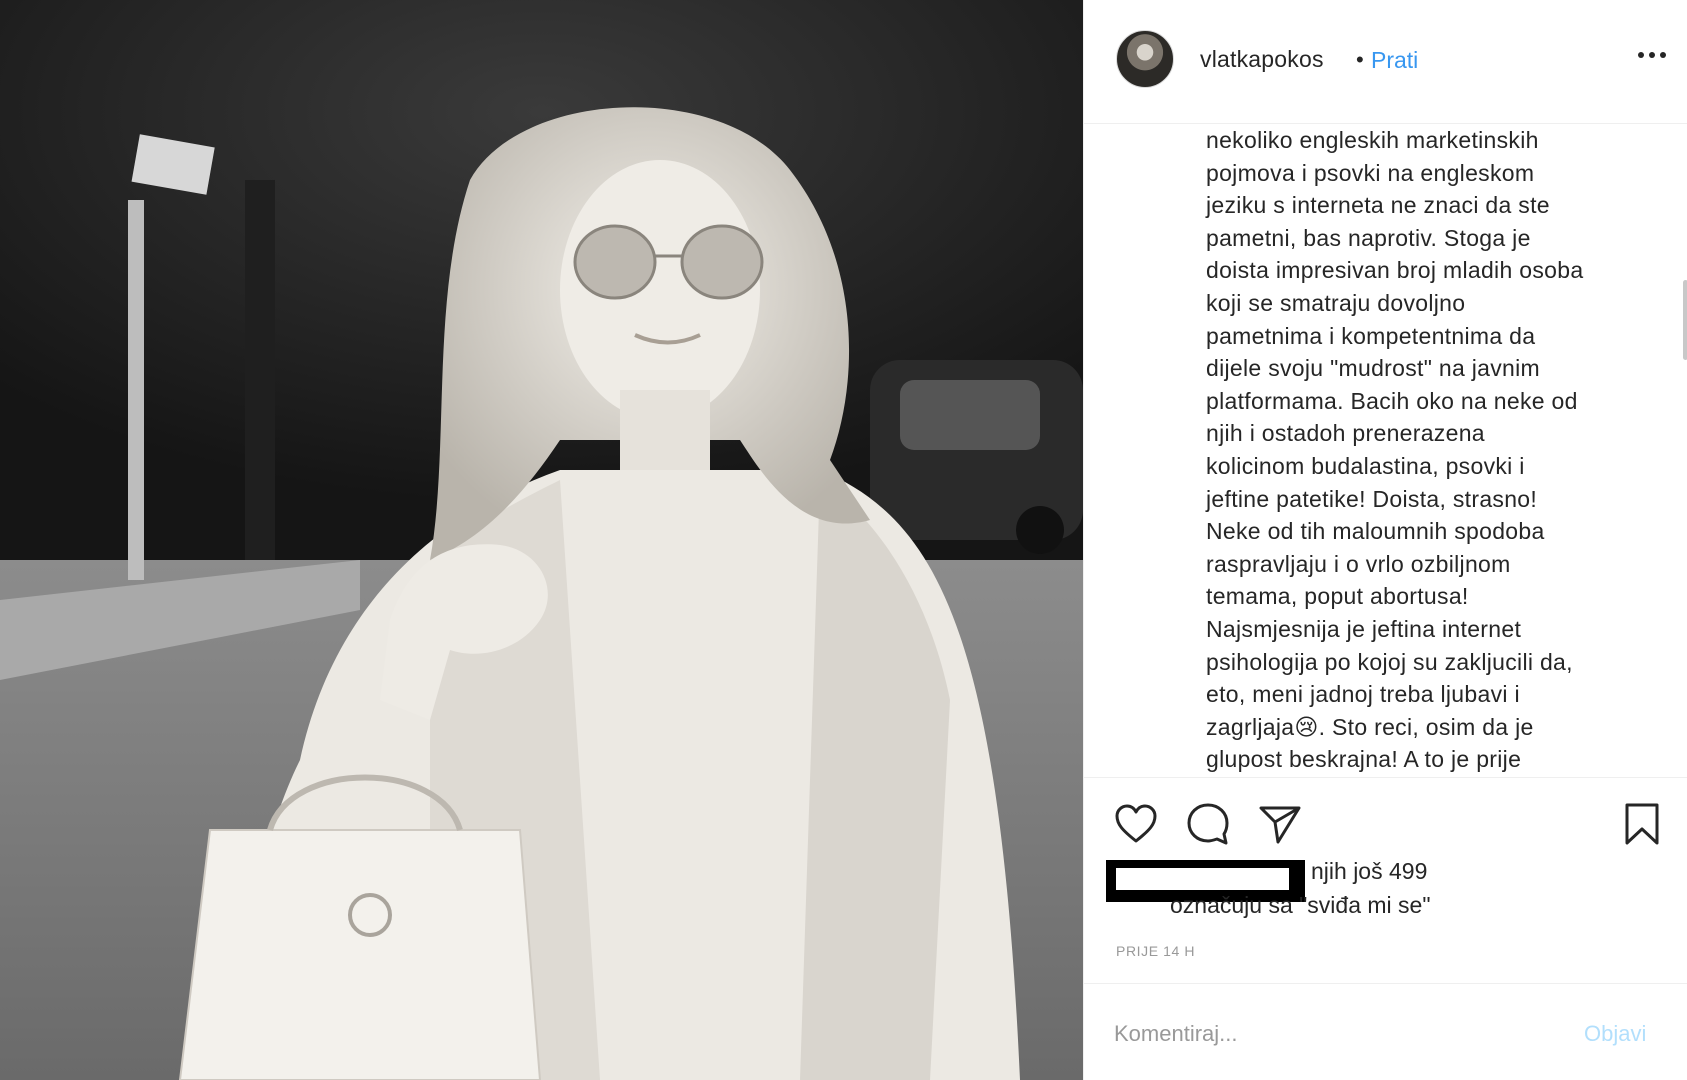 The width and height of the screenshot is (1687, 1080). I want to click on comment-input, so click(1324, 1034).